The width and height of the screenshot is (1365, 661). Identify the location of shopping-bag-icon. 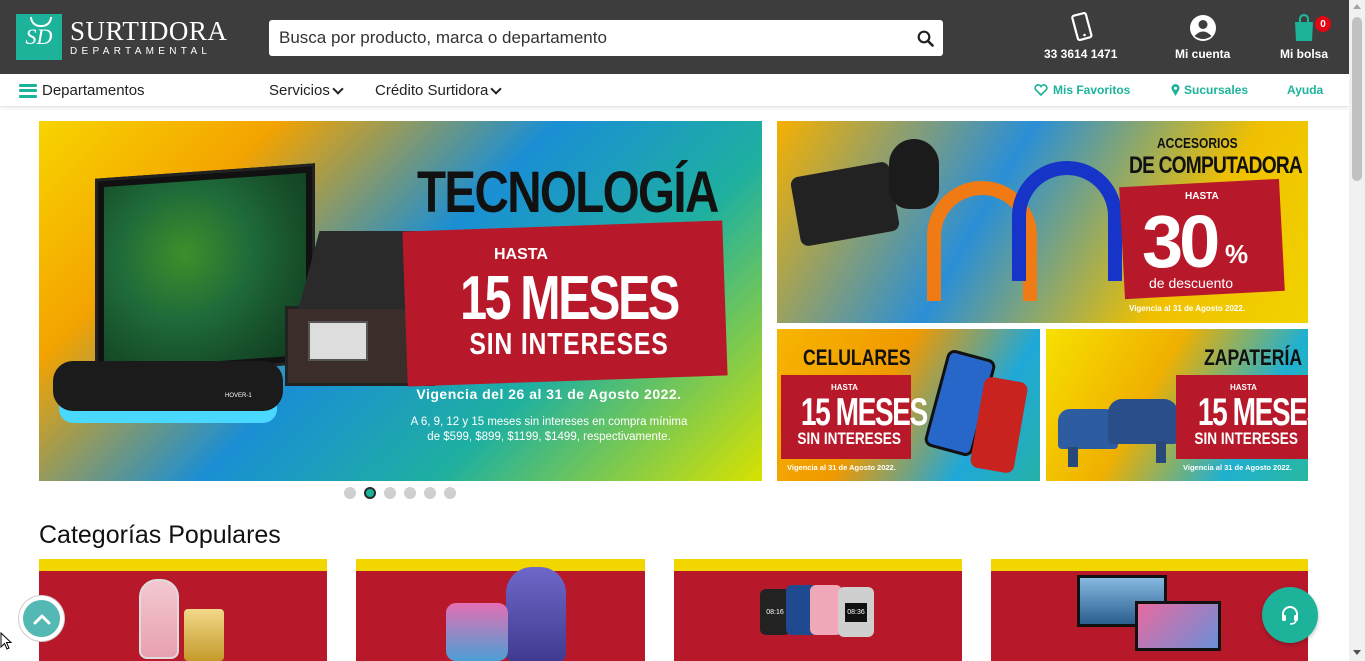
(1304, 27).